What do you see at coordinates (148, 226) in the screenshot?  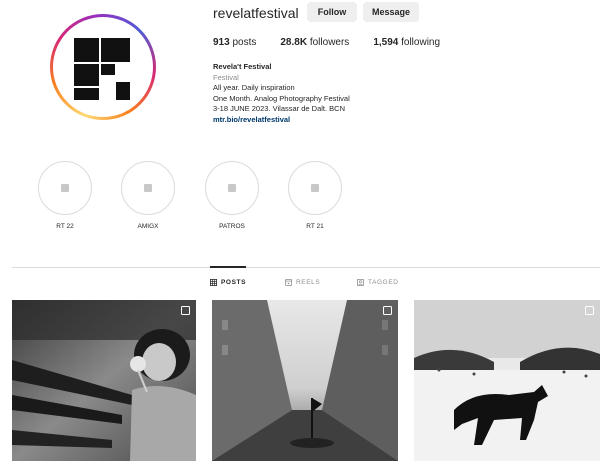 I see `highlight-label: AMIGX` at bounding box center [148, 226].